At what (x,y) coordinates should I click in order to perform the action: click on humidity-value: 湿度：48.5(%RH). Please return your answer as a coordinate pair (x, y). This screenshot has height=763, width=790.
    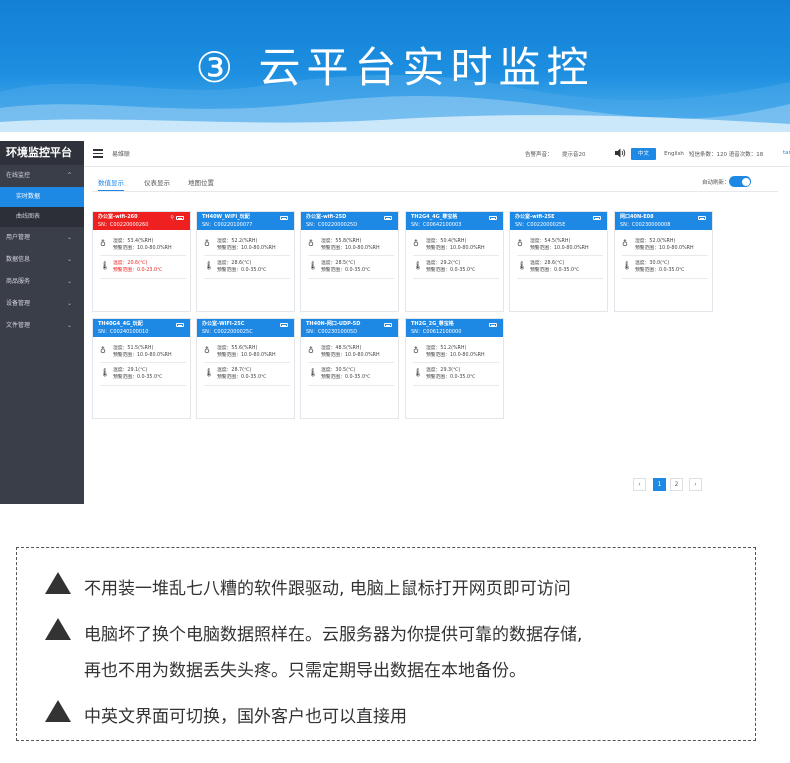
    Looking at the image, I should click on (341, 348).